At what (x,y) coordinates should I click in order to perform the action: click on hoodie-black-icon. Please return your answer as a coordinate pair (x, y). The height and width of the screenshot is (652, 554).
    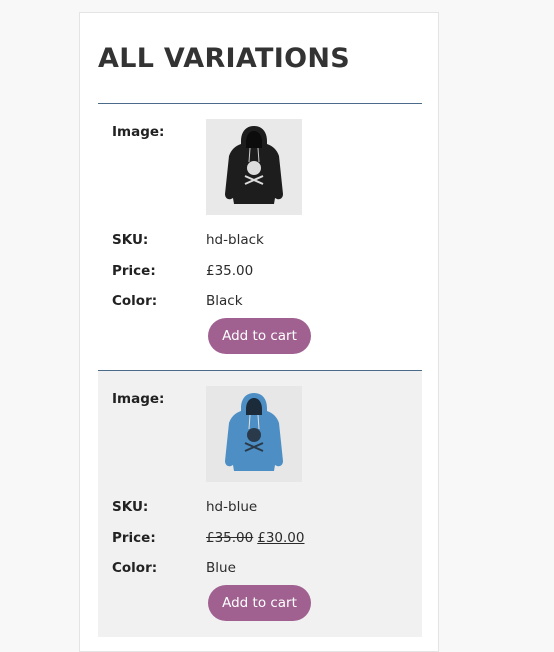
    Looking at the image, I should click on (254, 165).